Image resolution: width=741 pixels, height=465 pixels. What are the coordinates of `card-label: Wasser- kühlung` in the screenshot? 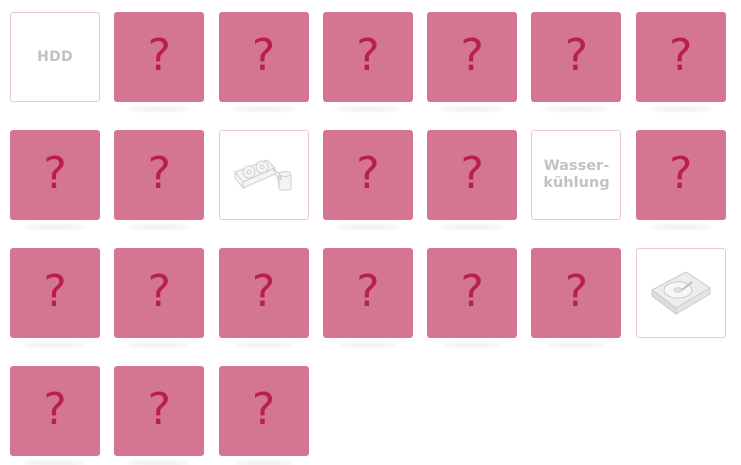 It's located at (576, 174).